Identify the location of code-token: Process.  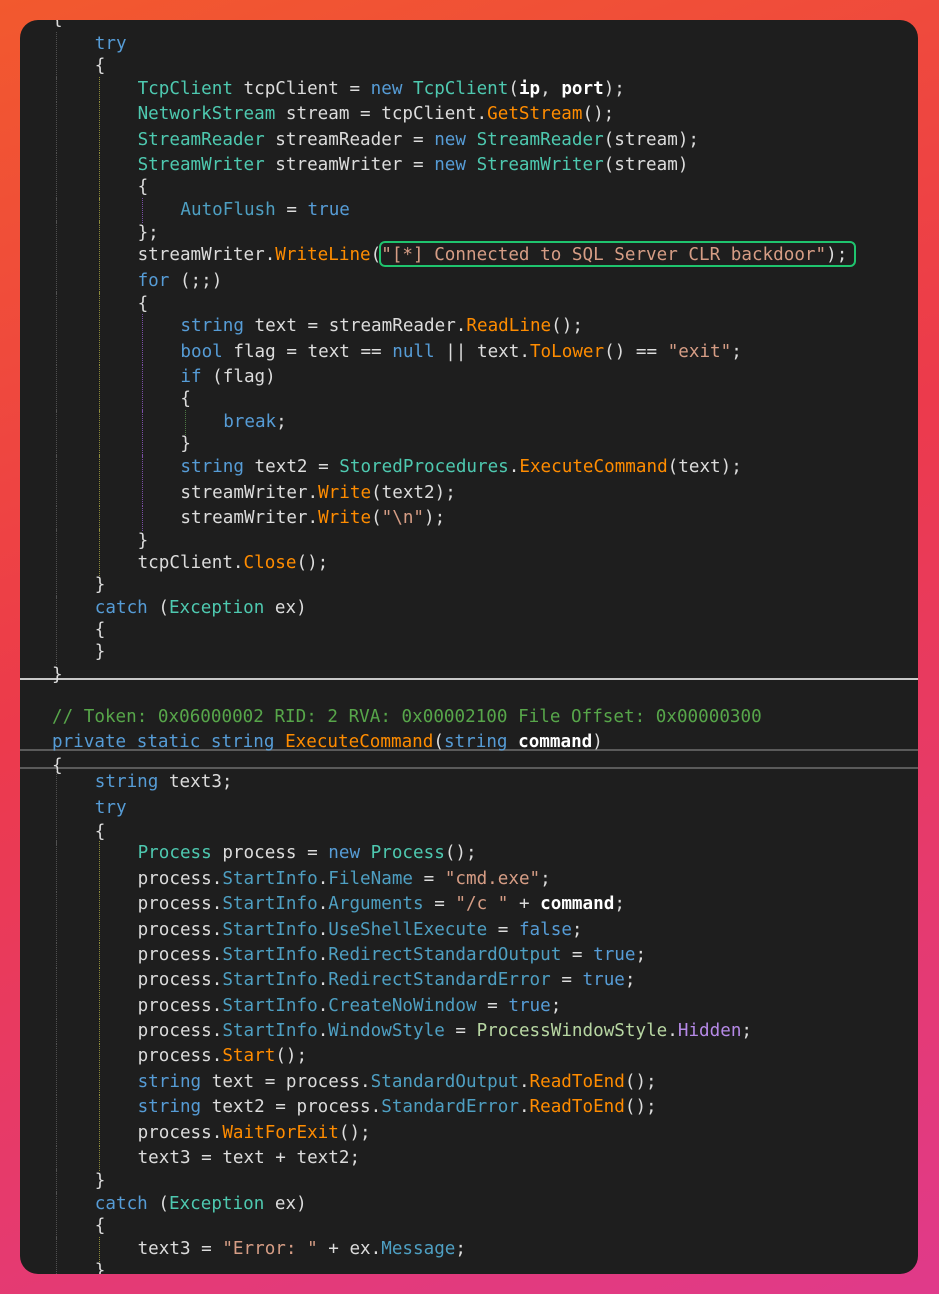
(407, 853).